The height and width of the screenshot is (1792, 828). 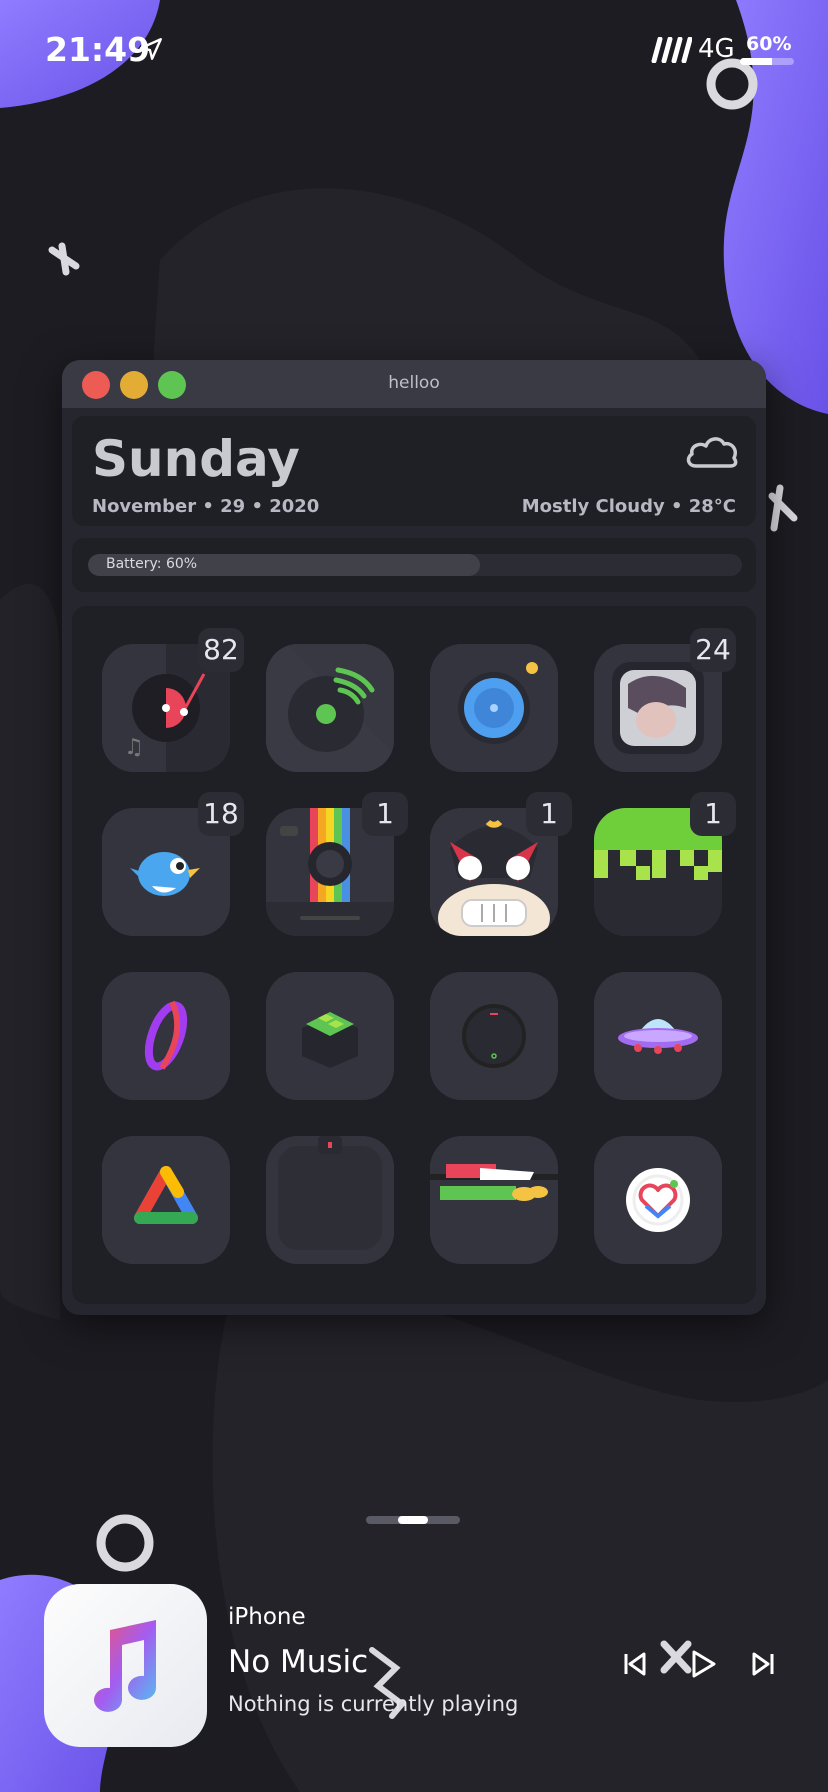 I want to click on page-indicator, so click(x=413, y=1520).